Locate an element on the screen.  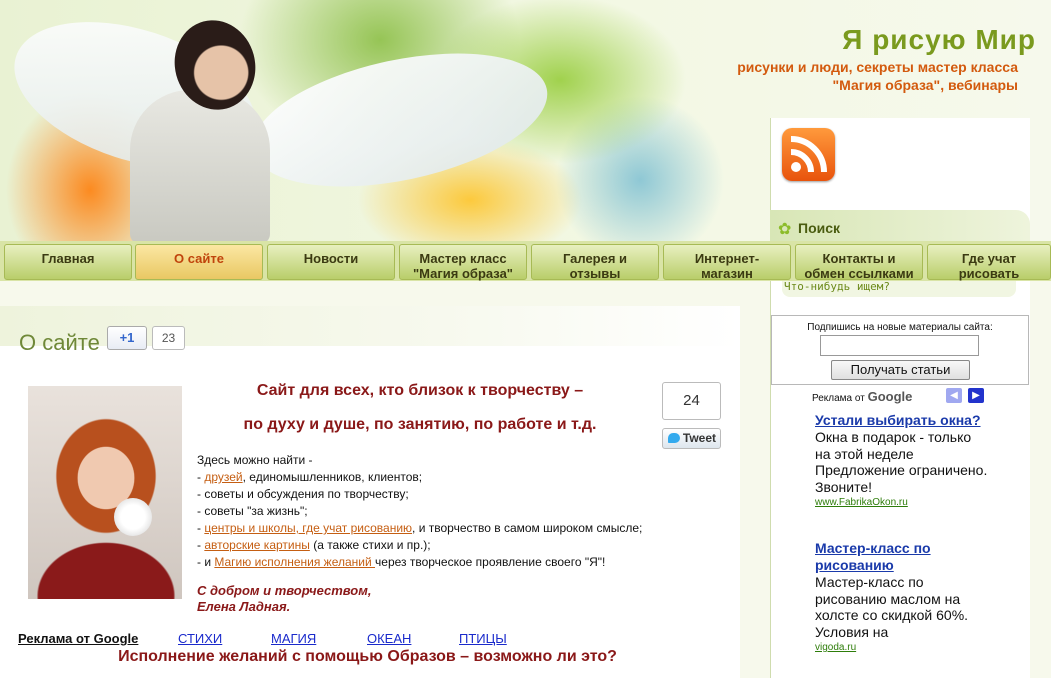
nav-item-contacts: Контакты и обмен ссылками is located at coordinates (859, 262).